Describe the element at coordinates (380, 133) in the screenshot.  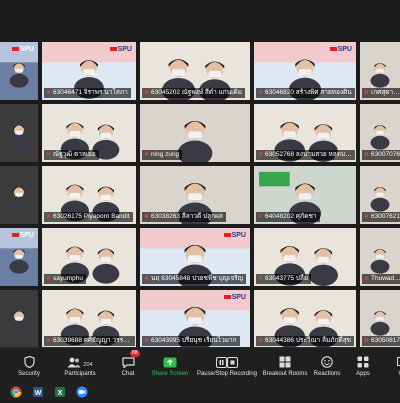
I see `participant-tile: ✖63007076` at that location.